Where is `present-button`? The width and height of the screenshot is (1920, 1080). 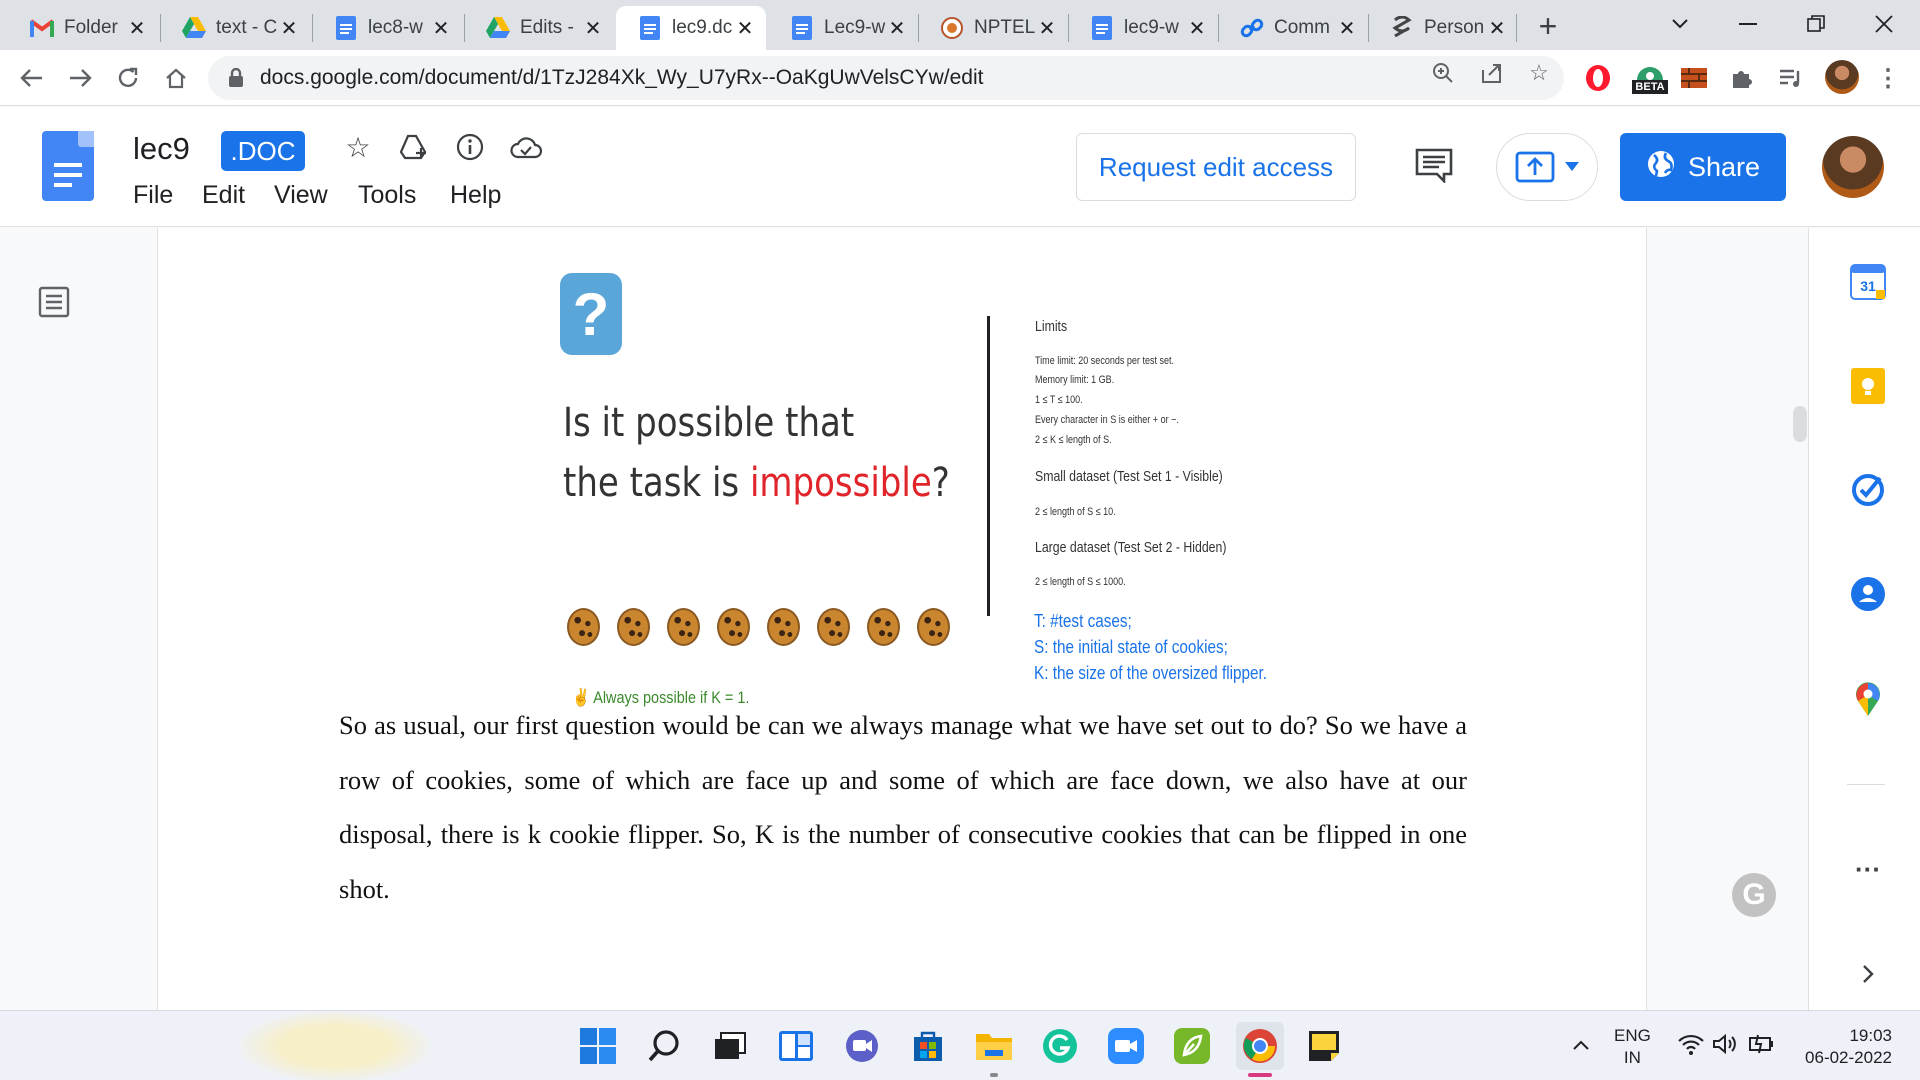
present-button is located at coordinates (1547, 167).